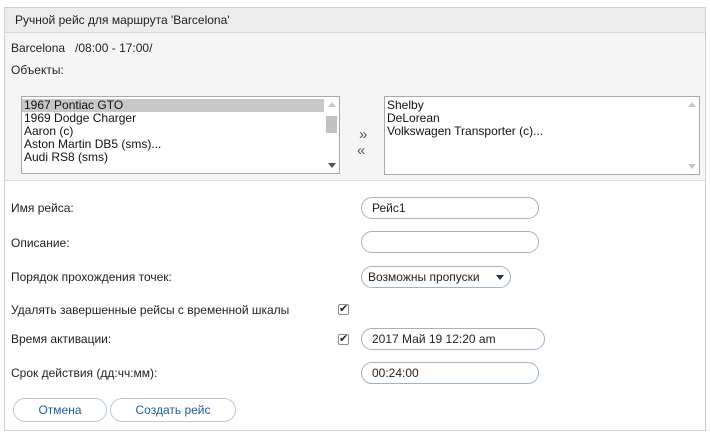 The width and height of the screenshot is (710, 438). Describe the element at coordinates (60, 410) in the screenshot. I see `cancel-button: Отмена` at that location.